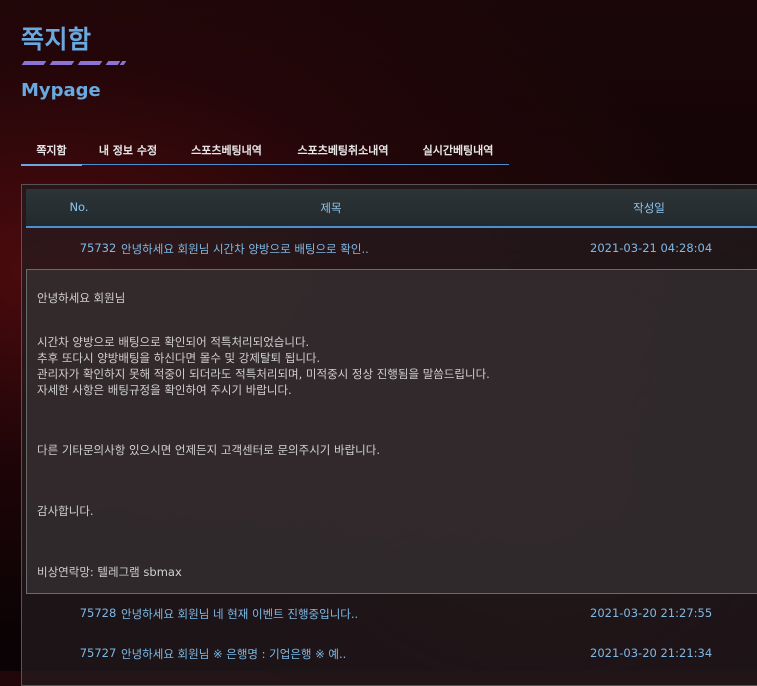  What do you see at coordinates (649, 208) in the screenshot?
I see `header-date: 작성일` at bounding box center [649, 208].